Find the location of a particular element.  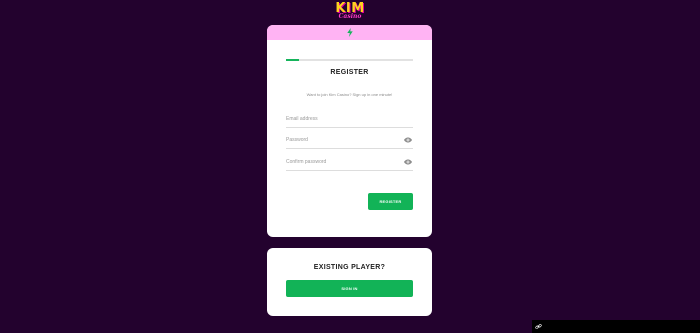

existing-player-card: EXISTING PLAYER? SIGN IN is located at coordinates (349, 282).